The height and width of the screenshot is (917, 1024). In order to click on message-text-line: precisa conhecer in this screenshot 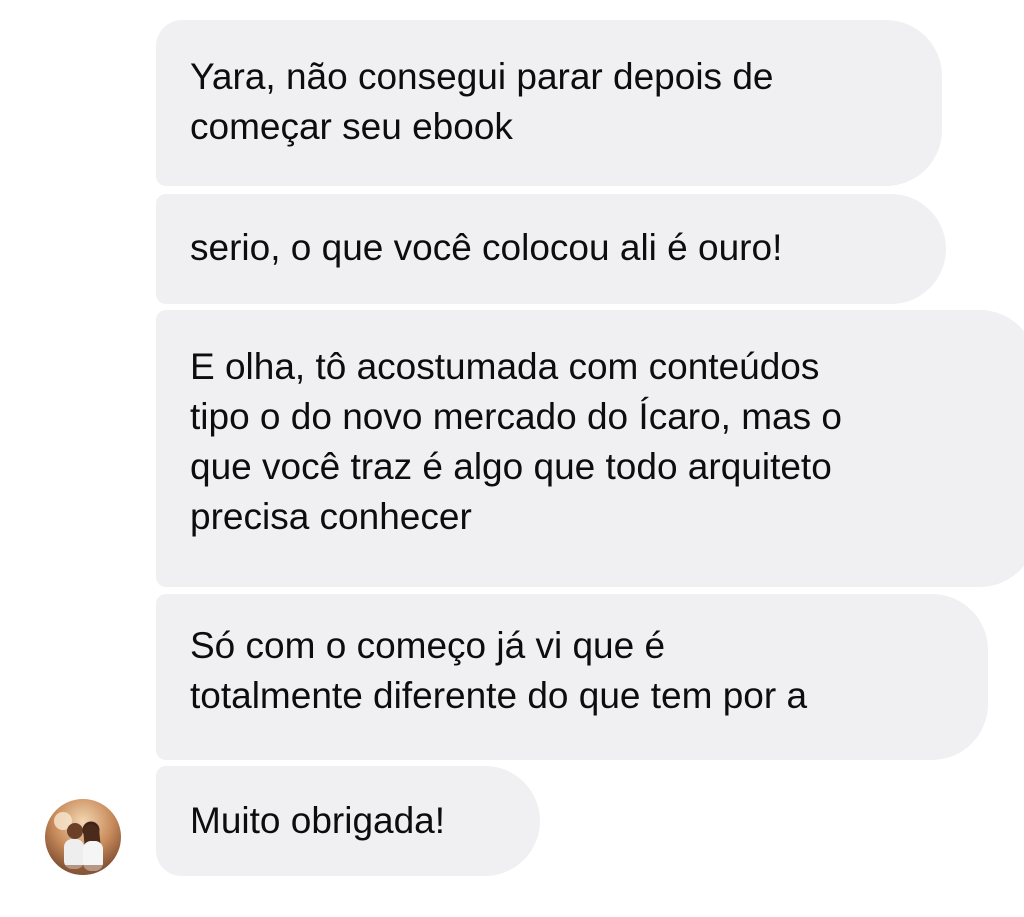, I will do `click(331, 516)`.